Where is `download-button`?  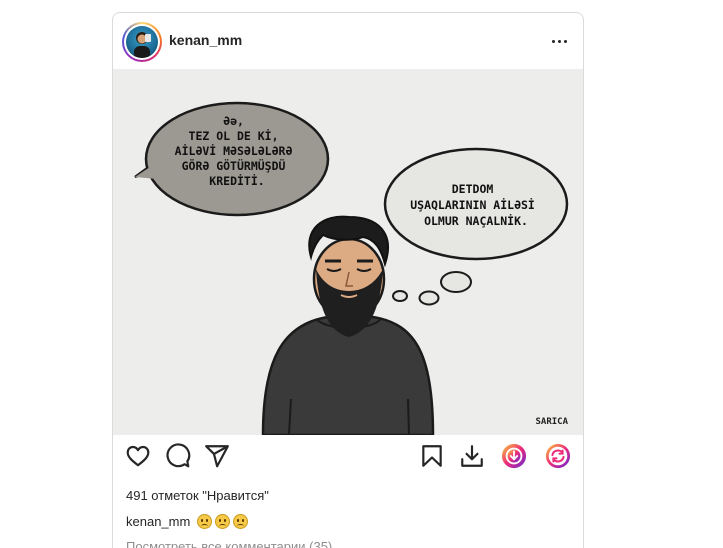 download-button is located at coordinates (473, 457).